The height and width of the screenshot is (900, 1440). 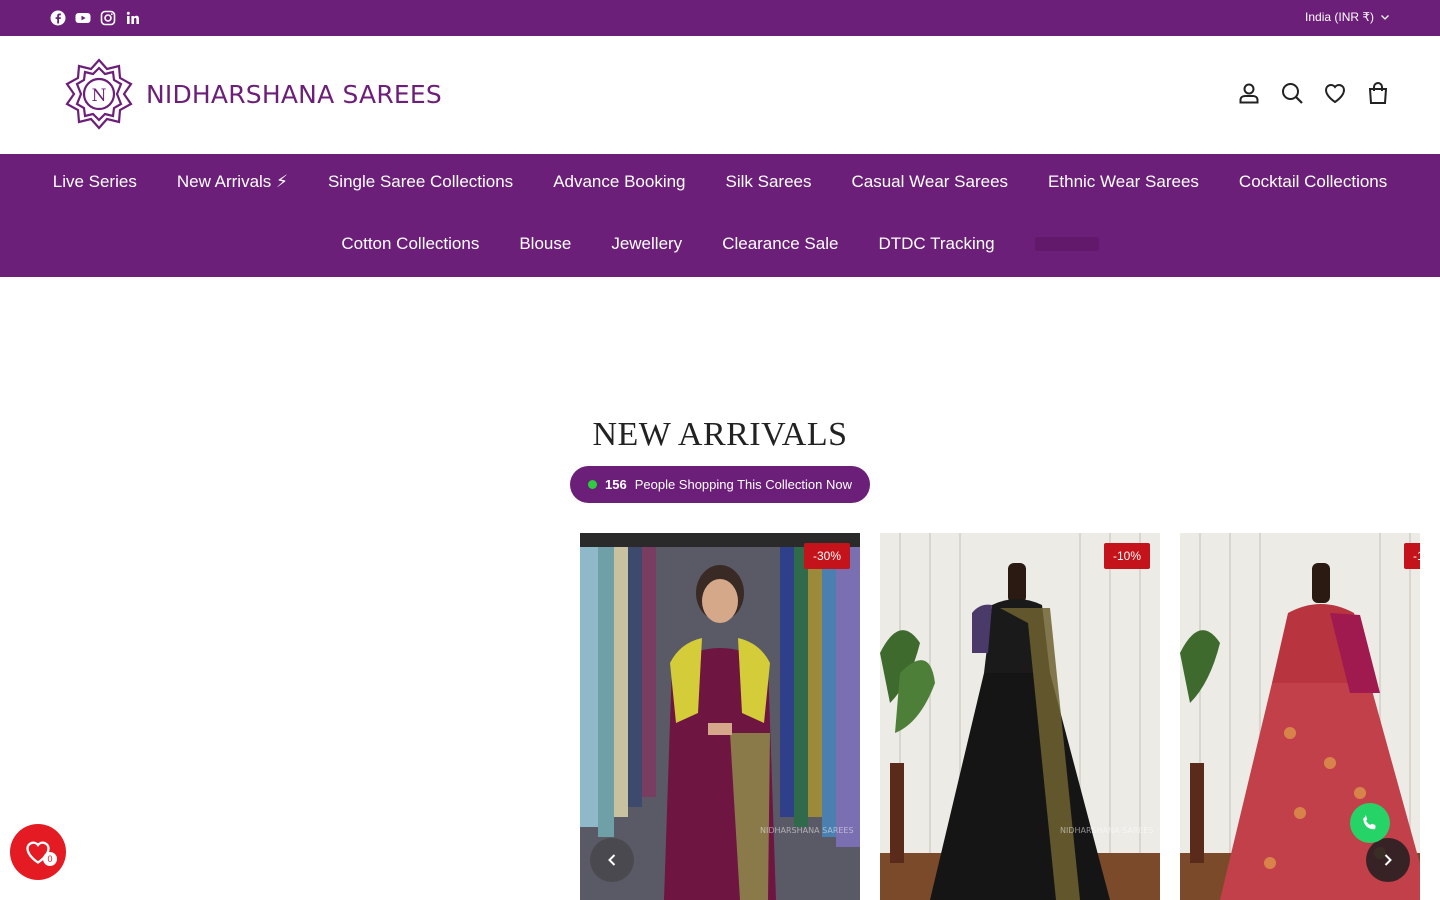 I want to click on nav-item-advance-booking: Advance Booking, so click(x=619, y=182).